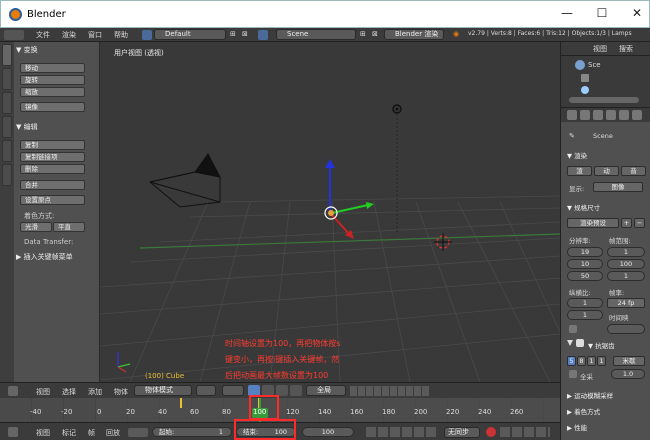  Describe the element at coordinates (121, 392) in the screenshot. I see `object-menu: 物体` at that location.